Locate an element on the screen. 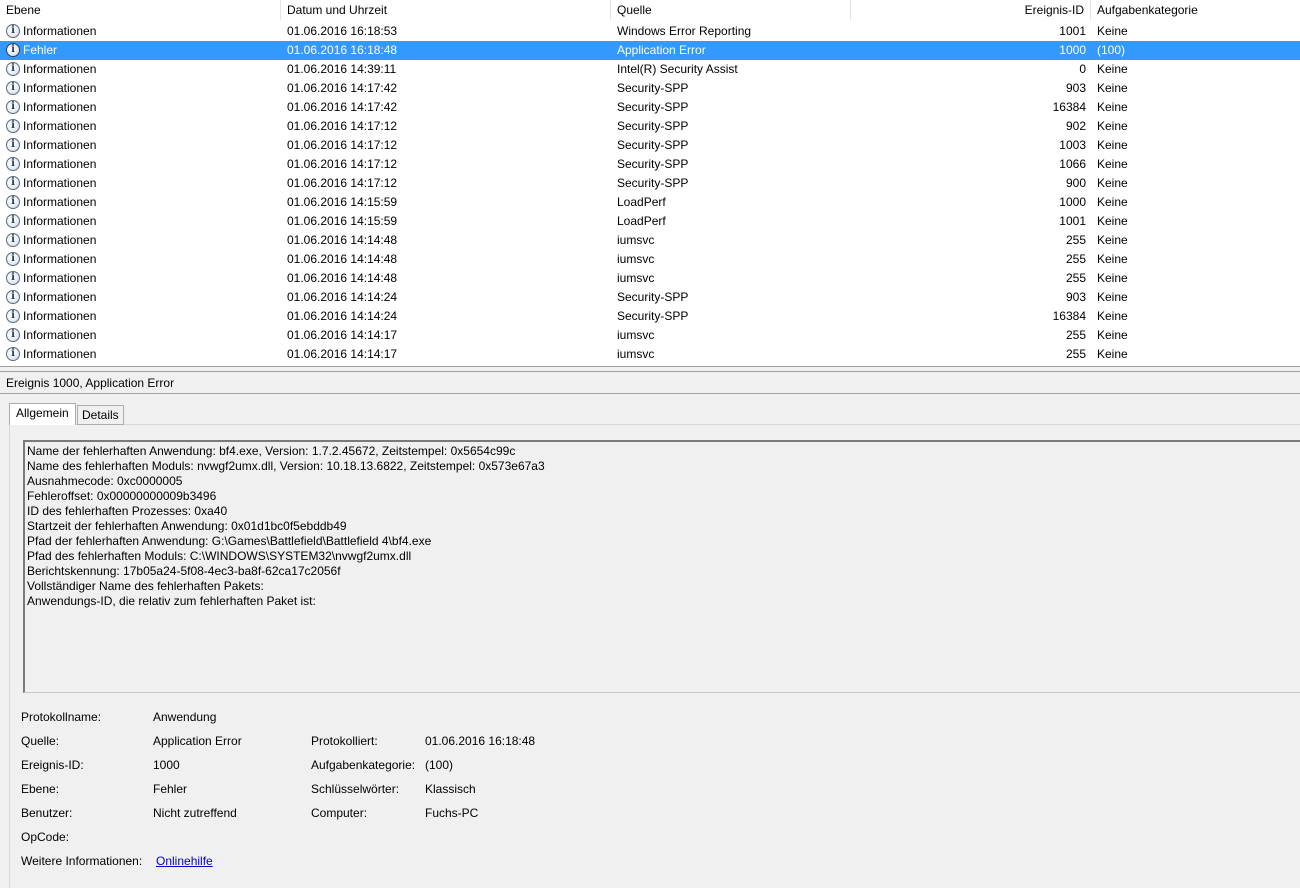  task-category-value: (100) is located at coordinates (439, 765).